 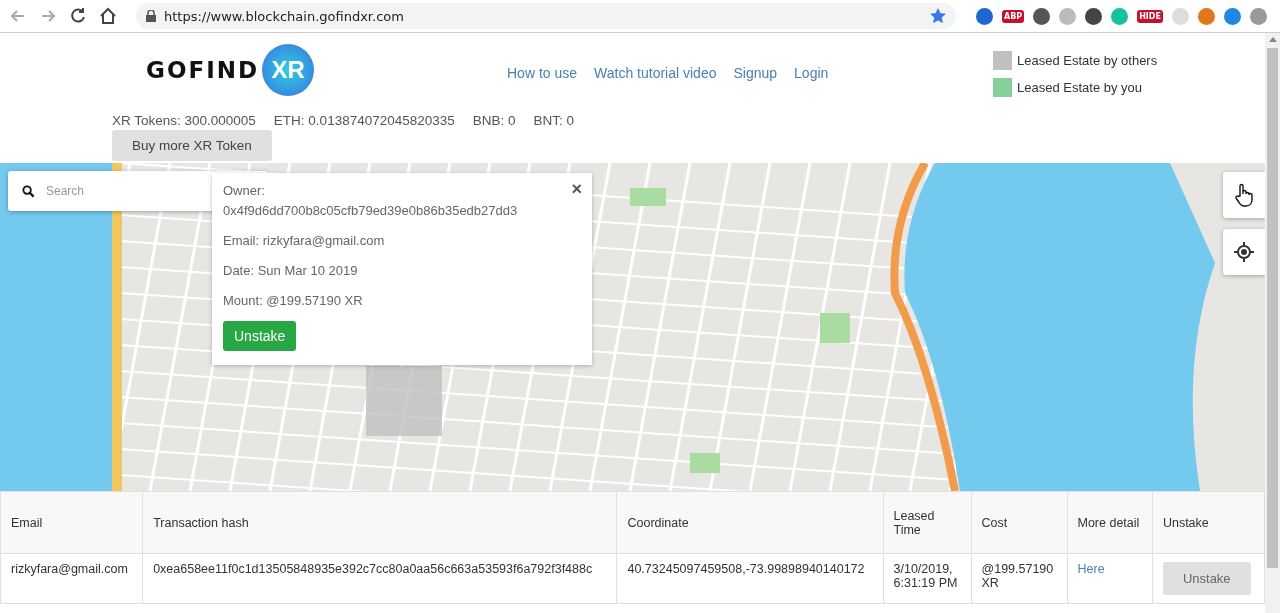 What do you see at coordinates (1019, 522) in the screenshot?
I see `column-header: Cost` at bounding box center [1019, 522].